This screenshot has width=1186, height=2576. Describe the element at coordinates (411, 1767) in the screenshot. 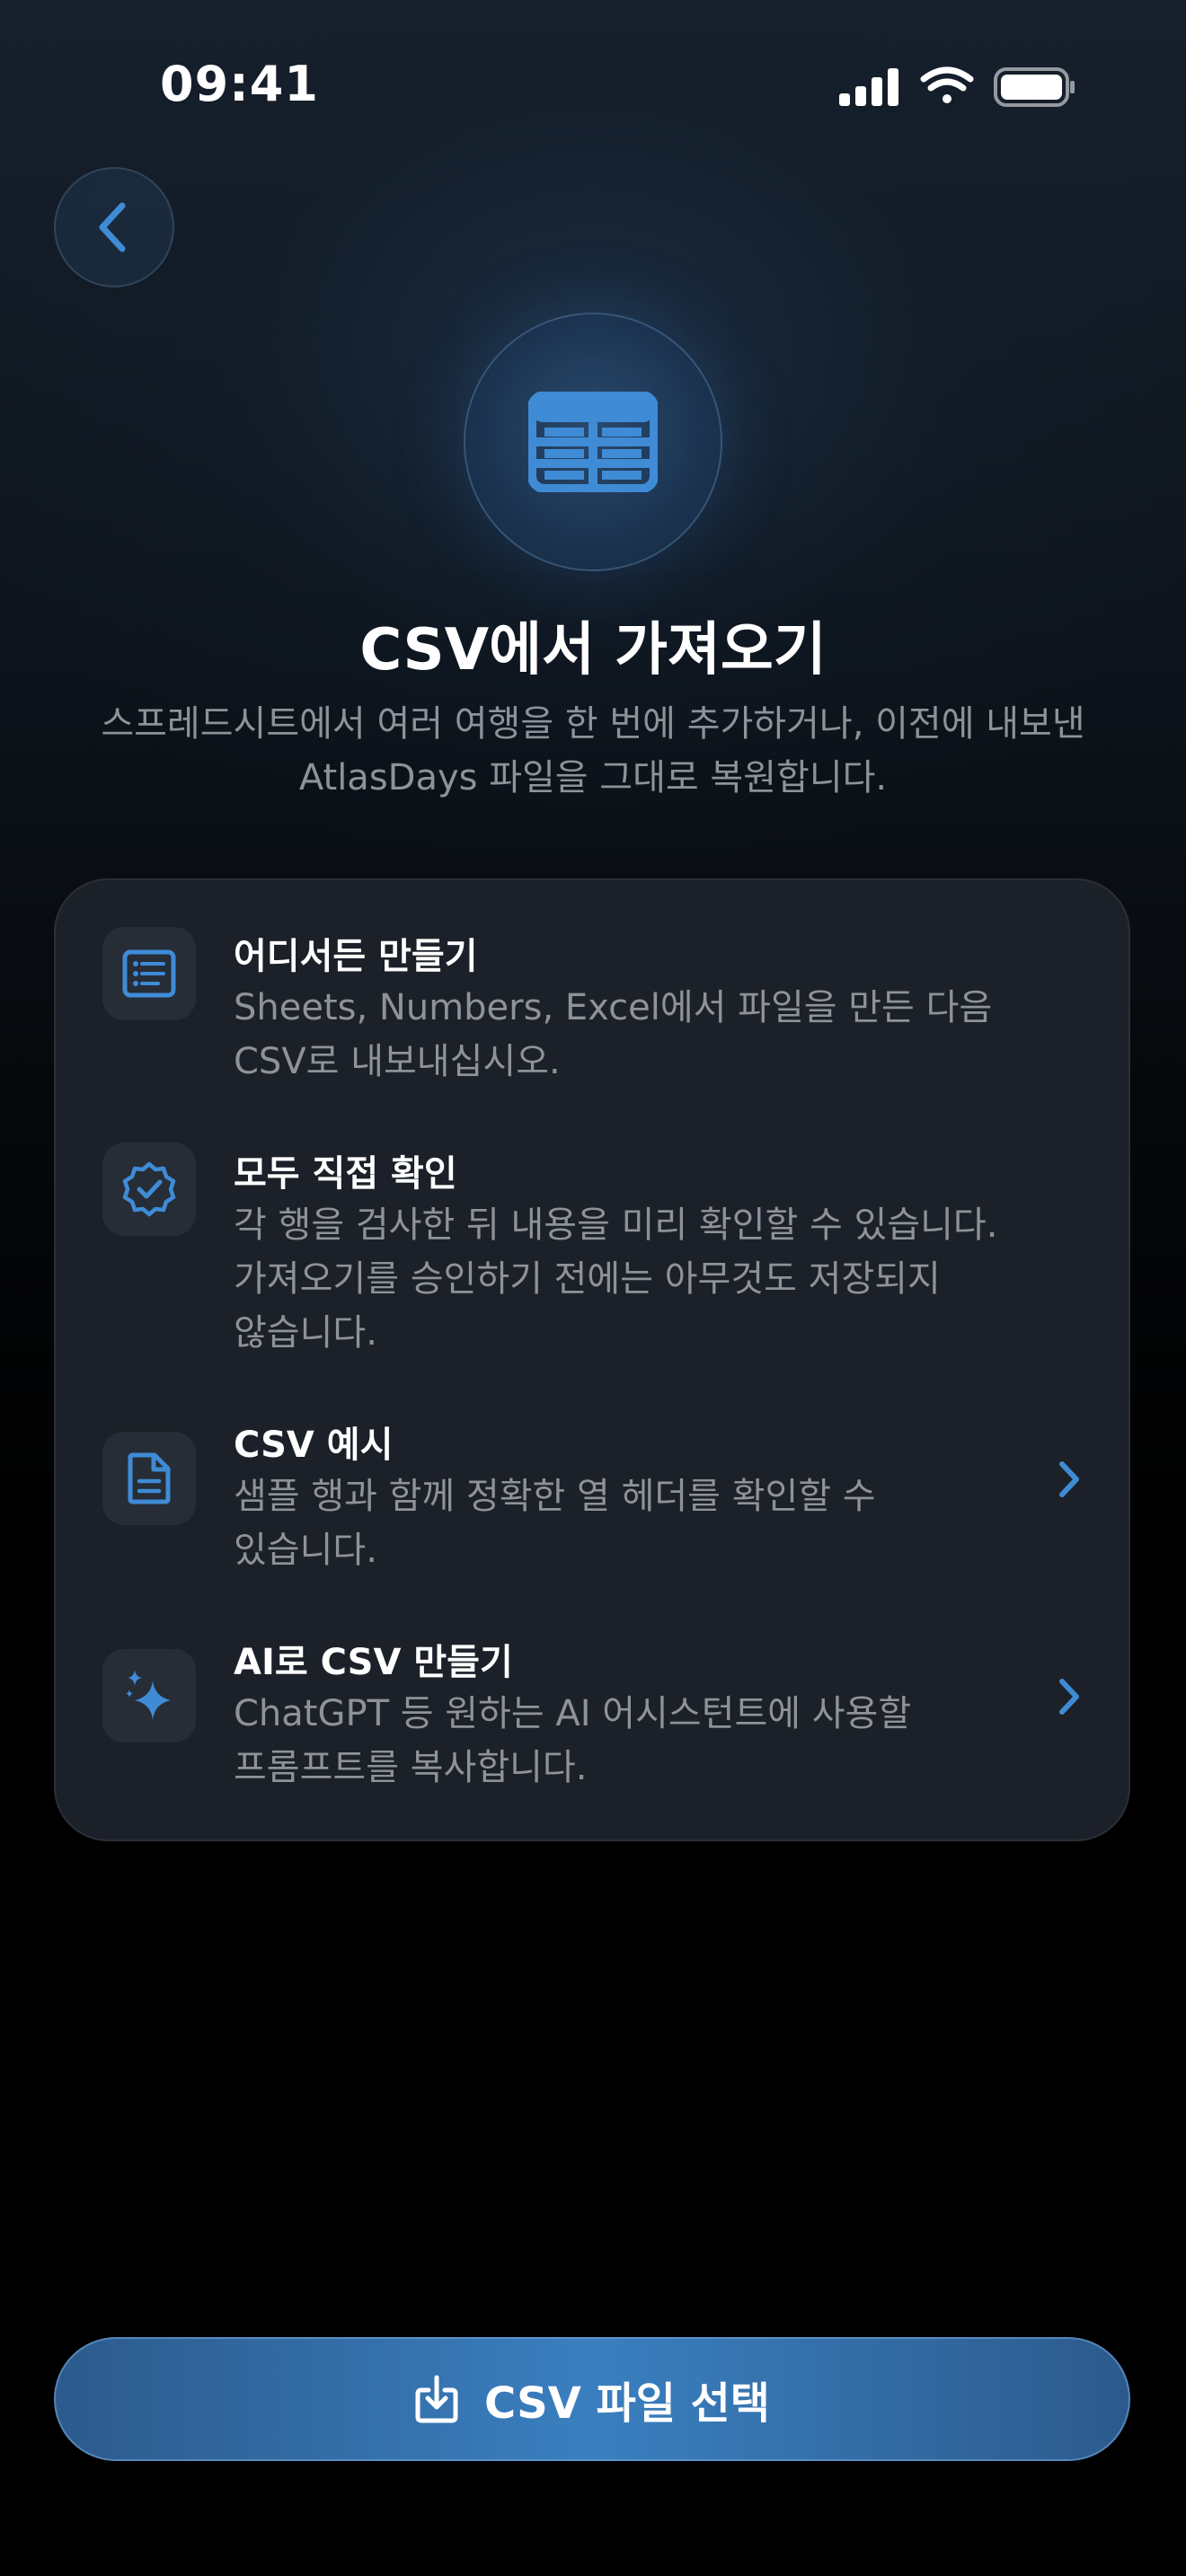

I see `feature-desc-line: 프롬프트를 복사합니다.` at that location.